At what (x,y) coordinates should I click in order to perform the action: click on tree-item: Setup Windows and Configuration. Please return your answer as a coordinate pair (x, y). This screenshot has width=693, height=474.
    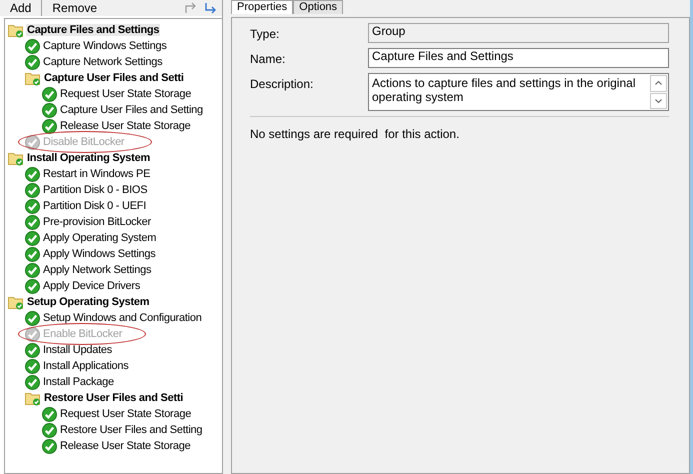
    Looking at the image, I should click on (122, 318).